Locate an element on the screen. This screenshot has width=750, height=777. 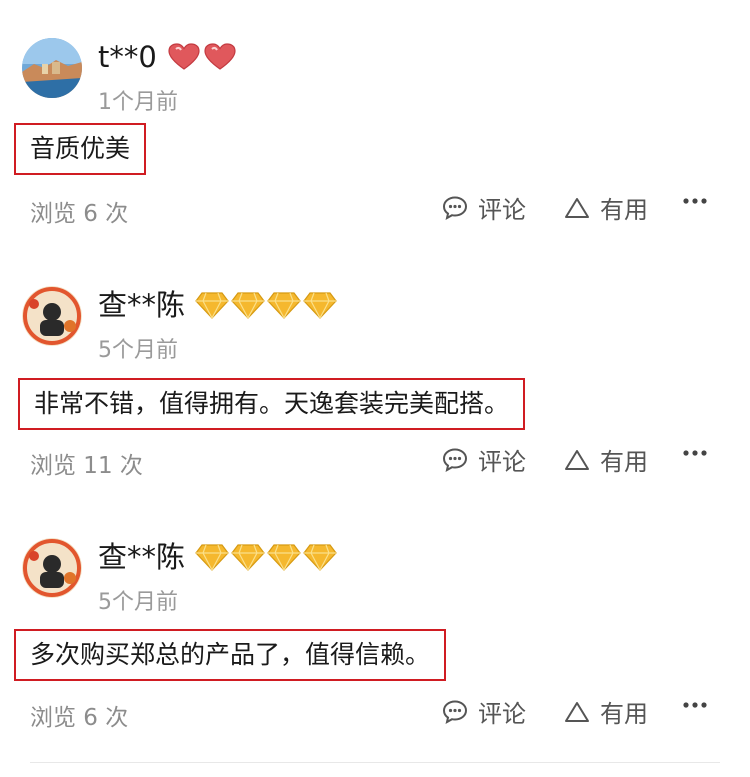
view-count: 浏览 11 次 is located at coordinates (86, 466).